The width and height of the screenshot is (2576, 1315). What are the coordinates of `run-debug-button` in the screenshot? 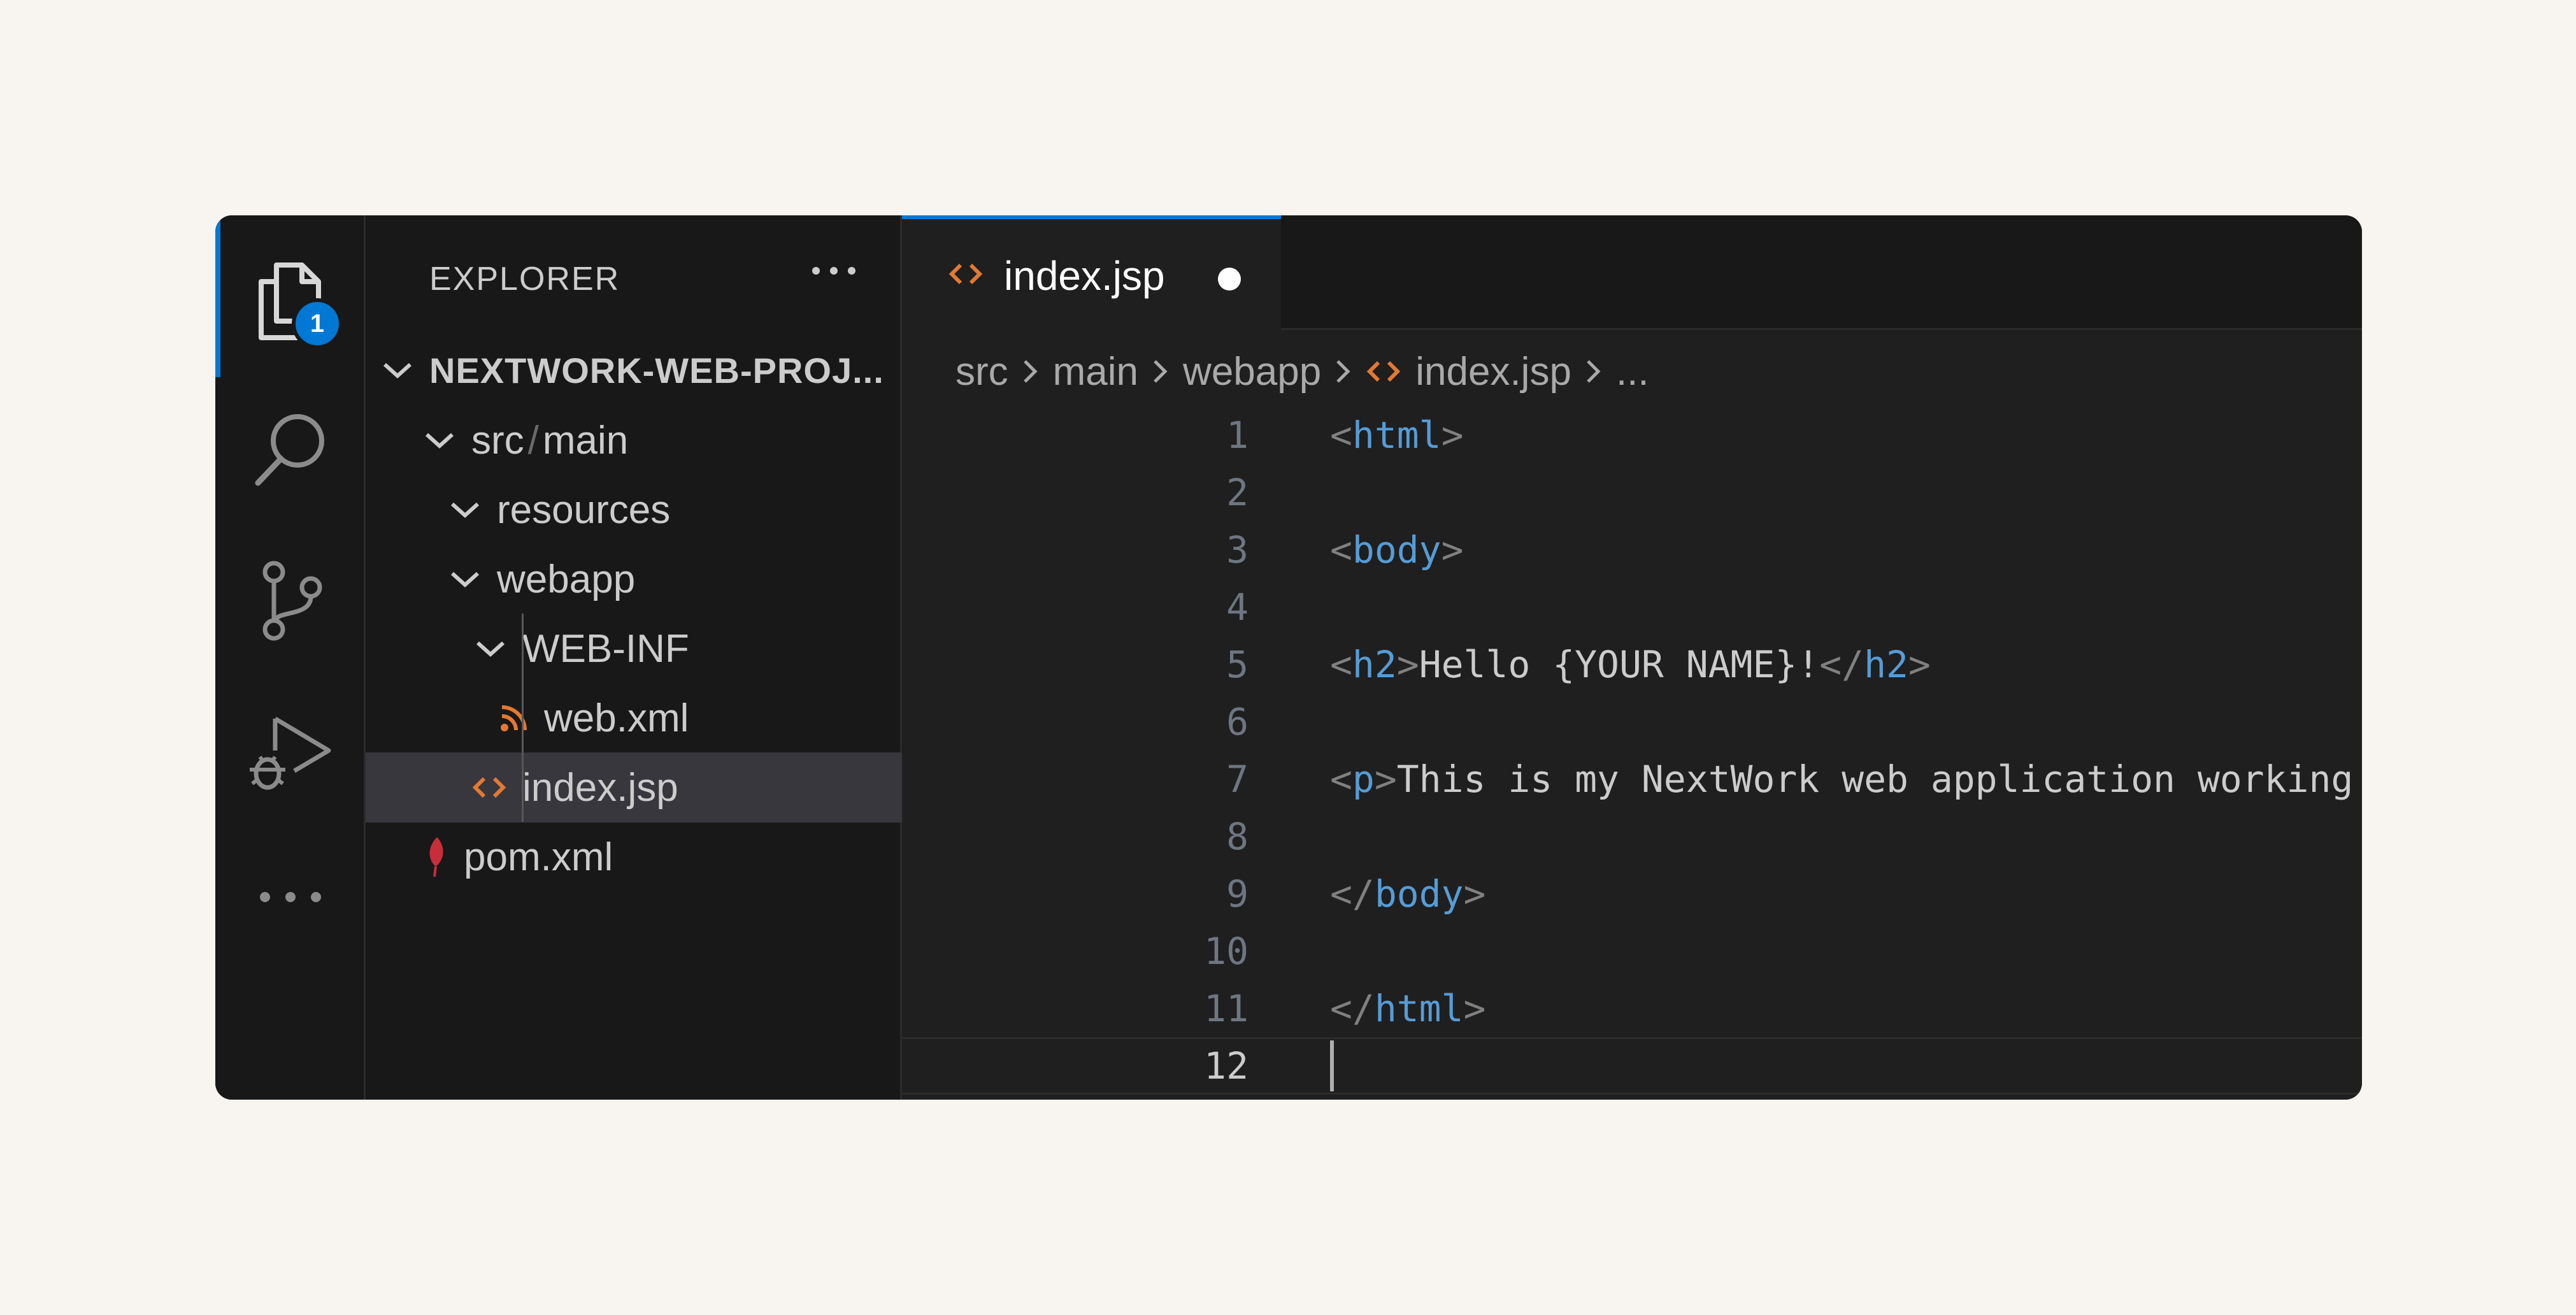 It's located at (290, 754).